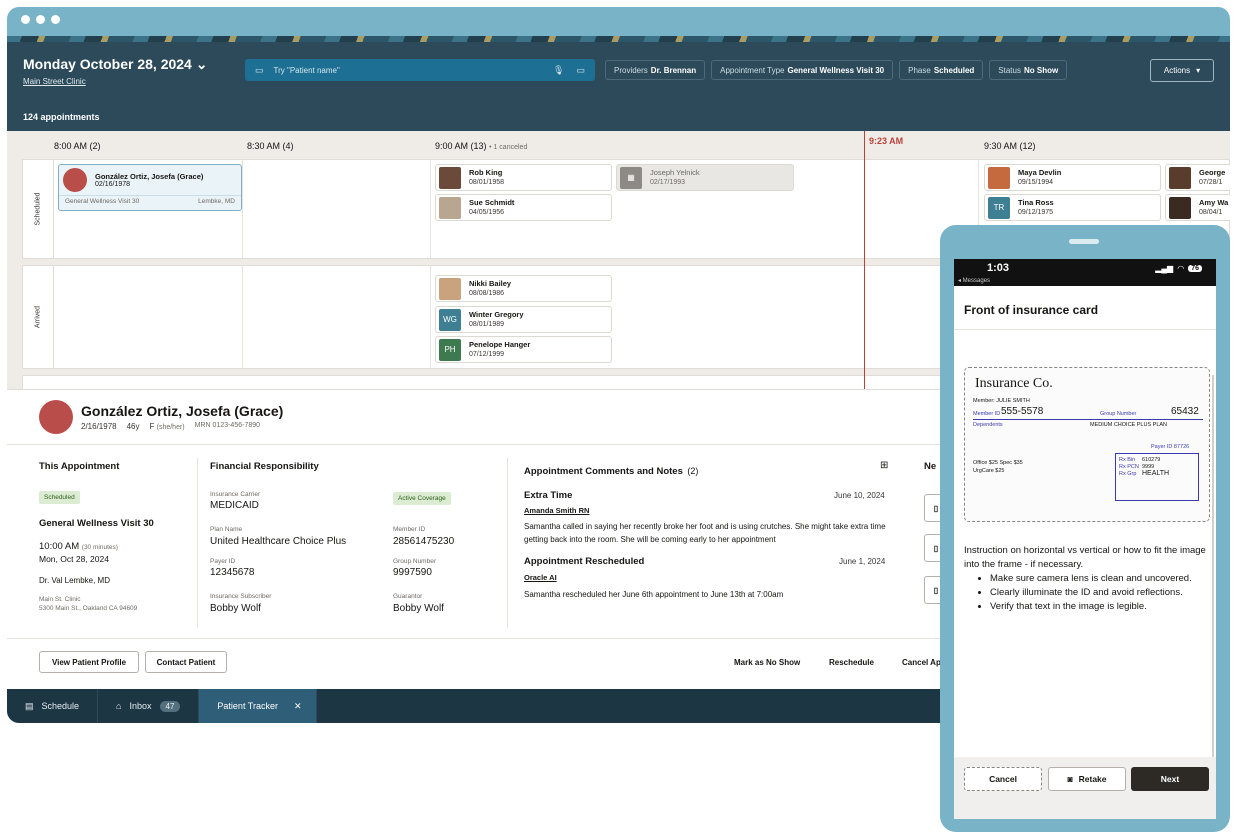  I want to click on appointment-time: 10:00 AM (30 minutes), so click(78, 546).